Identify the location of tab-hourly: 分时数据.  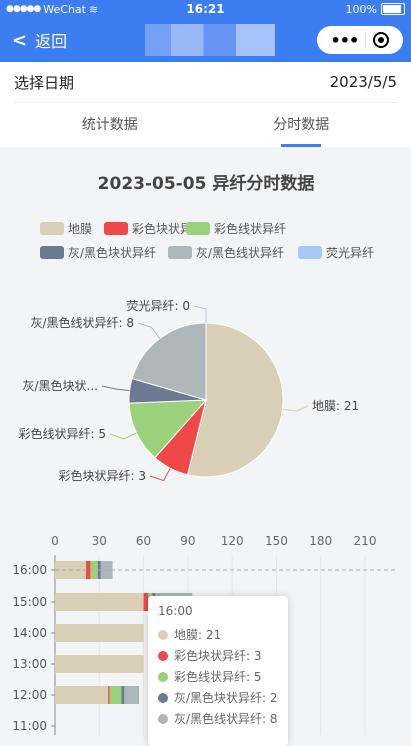
(302, 125).